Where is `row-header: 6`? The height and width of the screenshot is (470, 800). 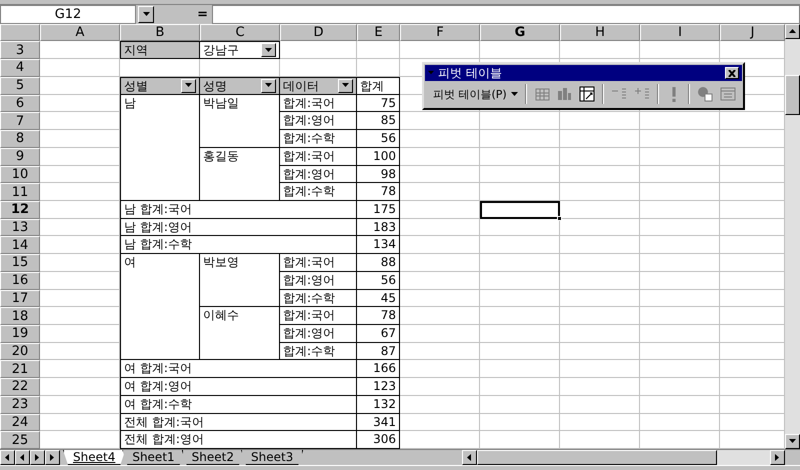 row-header: 6 is located at coordinates (20, 103).